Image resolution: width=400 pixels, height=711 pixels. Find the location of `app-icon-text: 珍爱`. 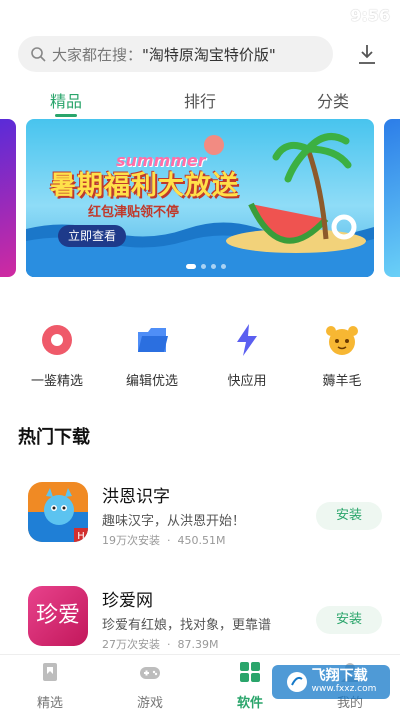

app-icon-text: 珍爱 is located at coordinates (57, 615).